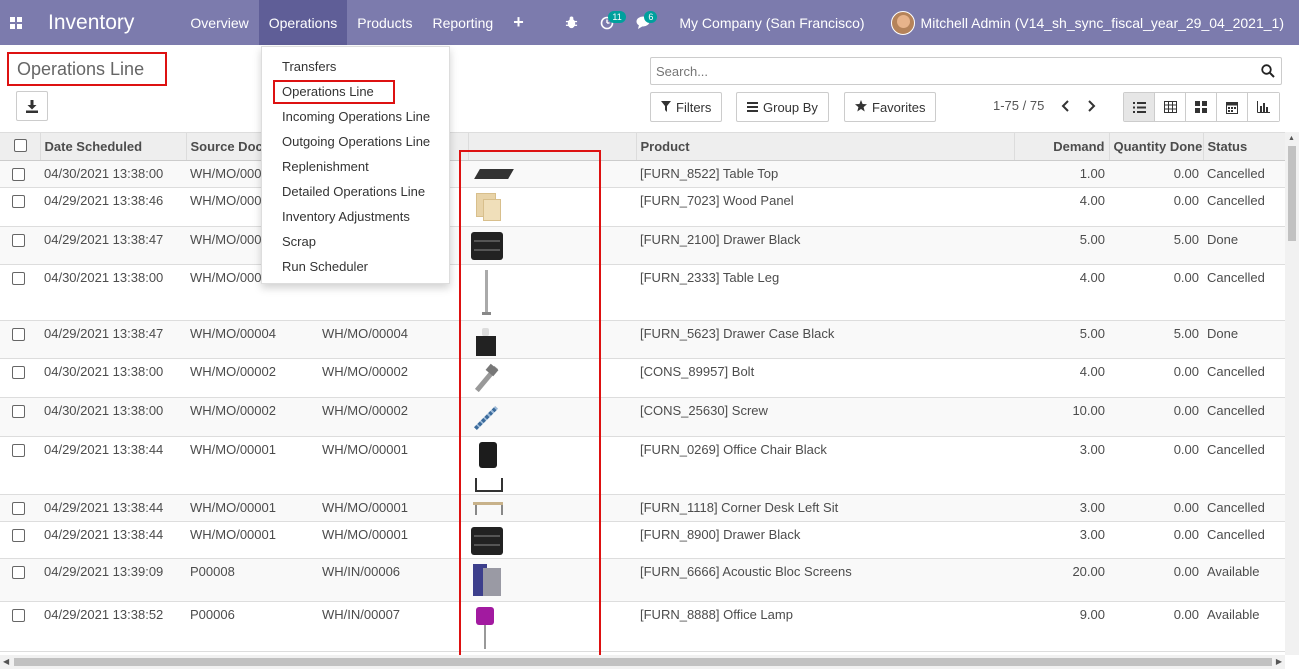 The width and height of the screenshot is (1299, 669). I want to click on favorites-button: Favorites, so click(890, 107).